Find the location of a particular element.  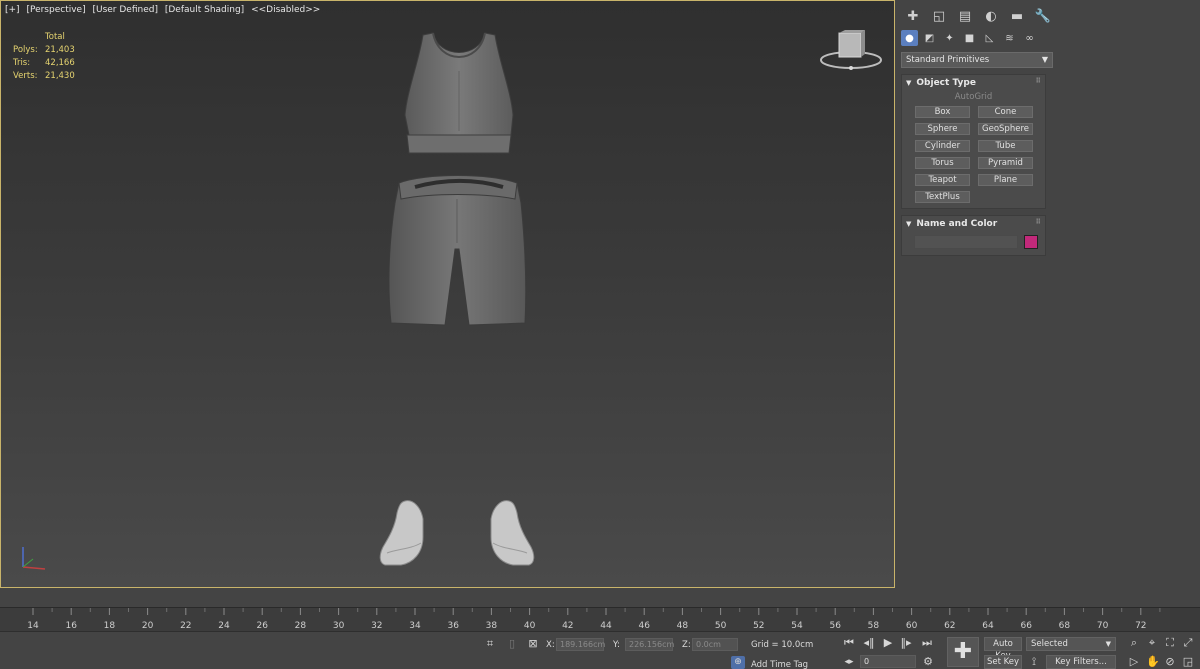

timeline-frame-label: 70 is located at coordinates (1103, 626).